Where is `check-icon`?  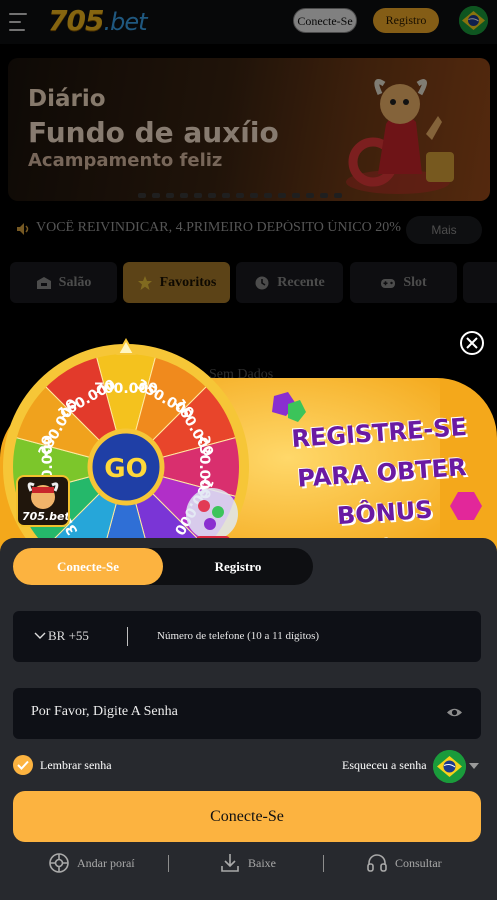 check-icon is located at coordinates (23, 765).